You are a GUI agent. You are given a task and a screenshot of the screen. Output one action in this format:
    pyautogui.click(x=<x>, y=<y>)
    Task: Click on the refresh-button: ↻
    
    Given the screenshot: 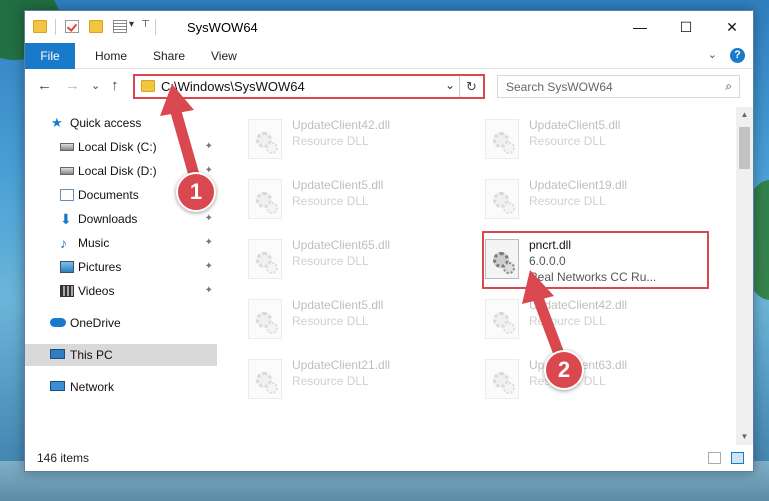 What is the action you would take?
    pyautogui.click(x=471, y=86)
    